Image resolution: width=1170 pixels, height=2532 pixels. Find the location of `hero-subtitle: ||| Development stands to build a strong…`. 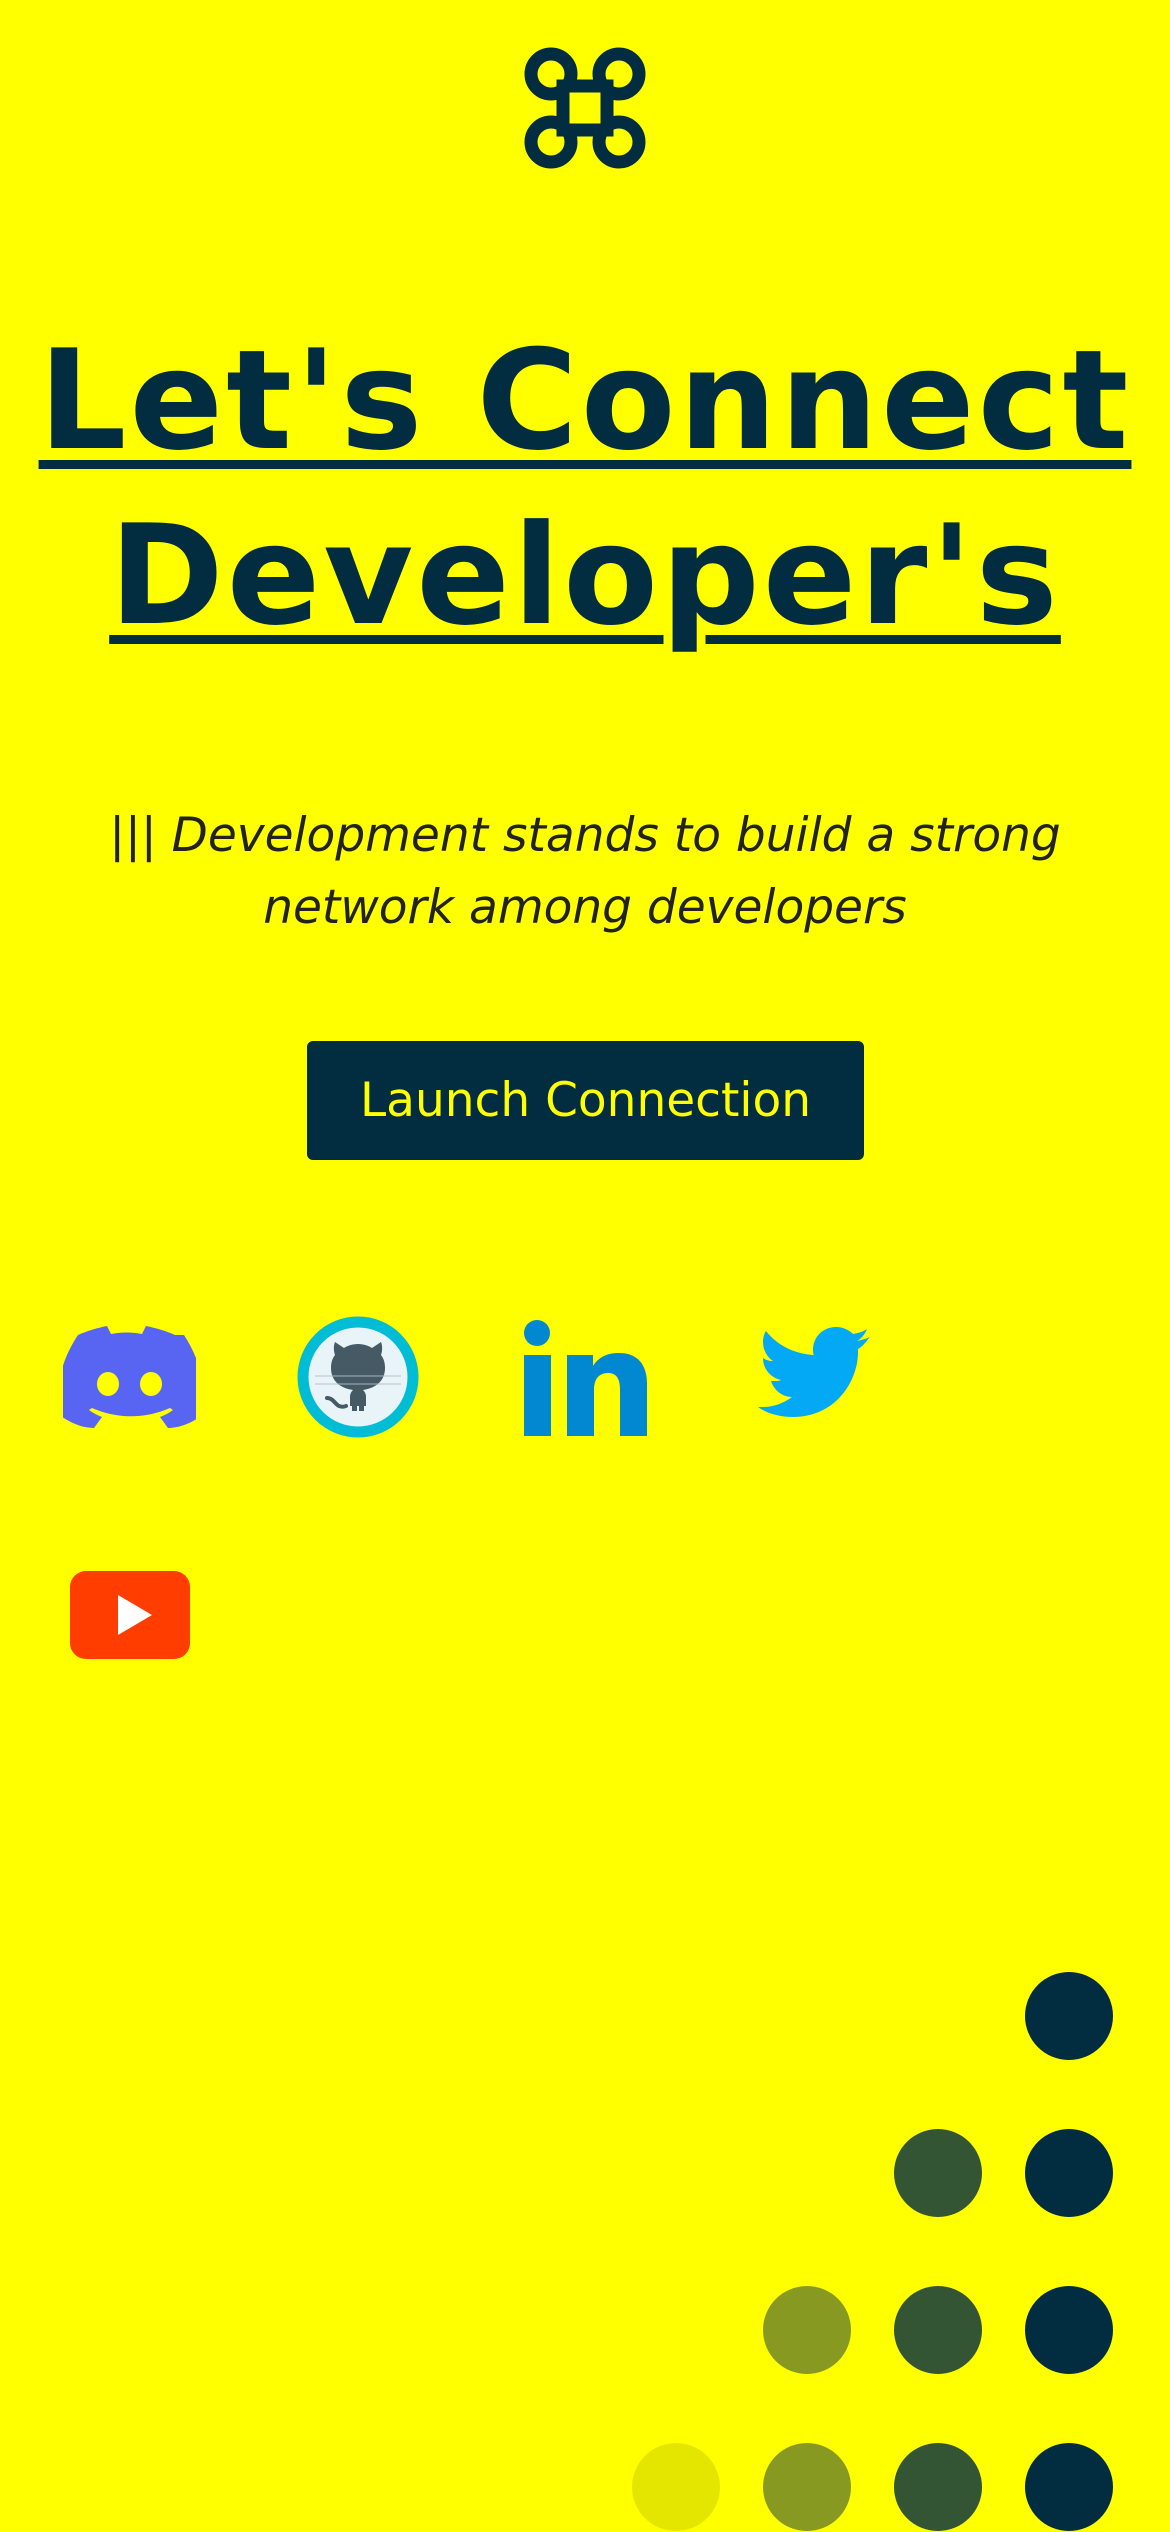

hero-subtitle: ||| Development stands to build a strong… is located at coordinates (585, 871).